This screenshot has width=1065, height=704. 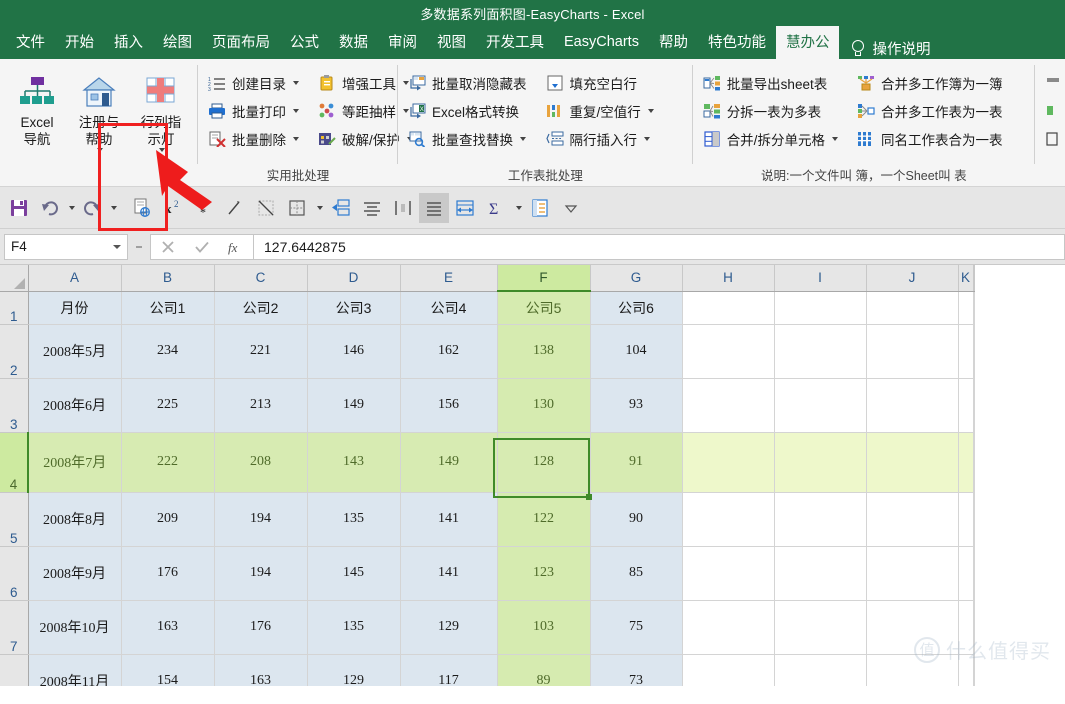 What do you see at coordinates (544, 405) in the screenshot?
I see `cell-f3: 130` at bounding box center [544, 405].